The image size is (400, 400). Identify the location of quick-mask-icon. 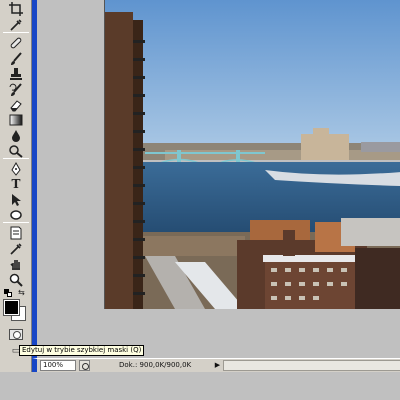
(16, 334).